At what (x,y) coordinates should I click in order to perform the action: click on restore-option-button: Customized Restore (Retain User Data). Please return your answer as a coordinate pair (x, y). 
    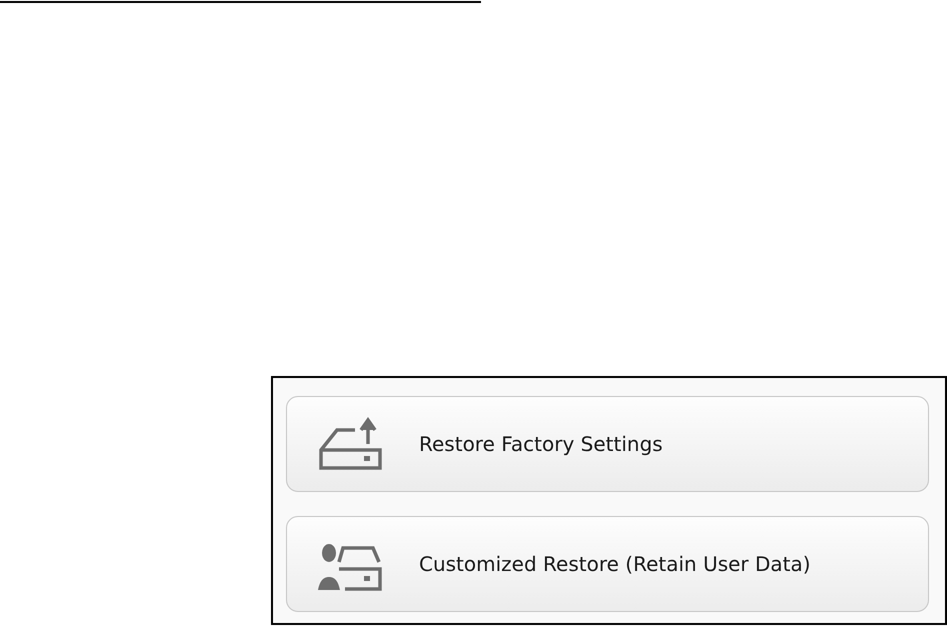
    Looking at the image, I should click on (607, 564).